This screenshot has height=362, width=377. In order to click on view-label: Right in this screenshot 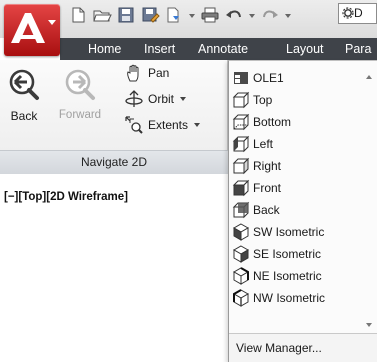, I will do `click(267, 166)`.